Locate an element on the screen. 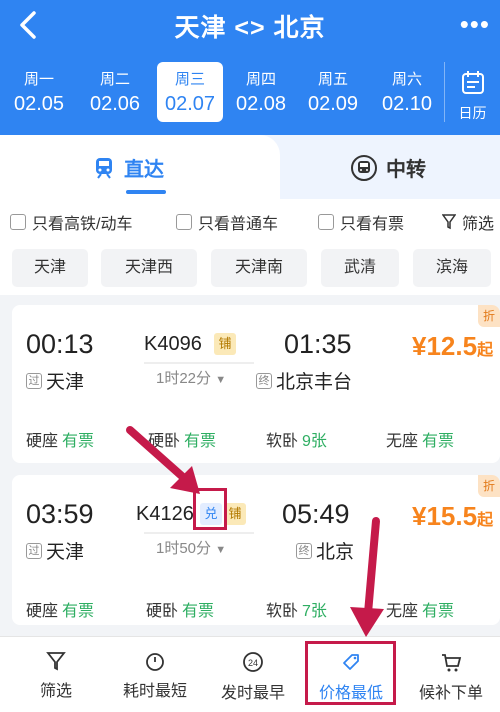 This screenshot has height=712, width=500. filter-label: 只看普通车 is located at coordinates (238, 224).